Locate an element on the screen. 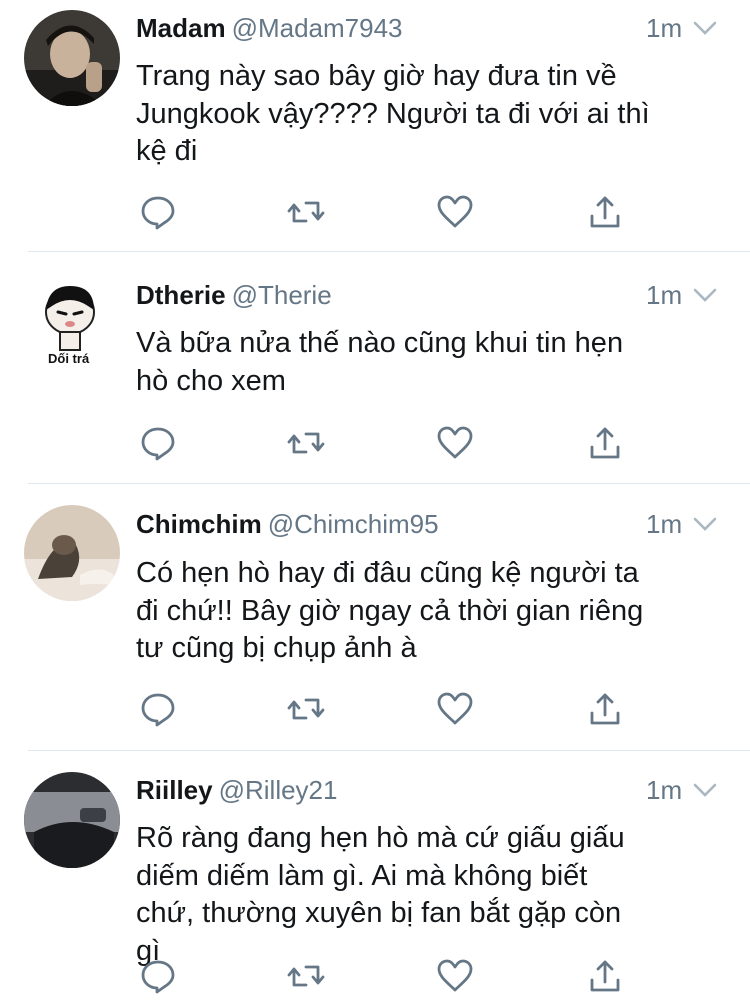  handle: @Rilley21 is located at coordinates (278, 790).